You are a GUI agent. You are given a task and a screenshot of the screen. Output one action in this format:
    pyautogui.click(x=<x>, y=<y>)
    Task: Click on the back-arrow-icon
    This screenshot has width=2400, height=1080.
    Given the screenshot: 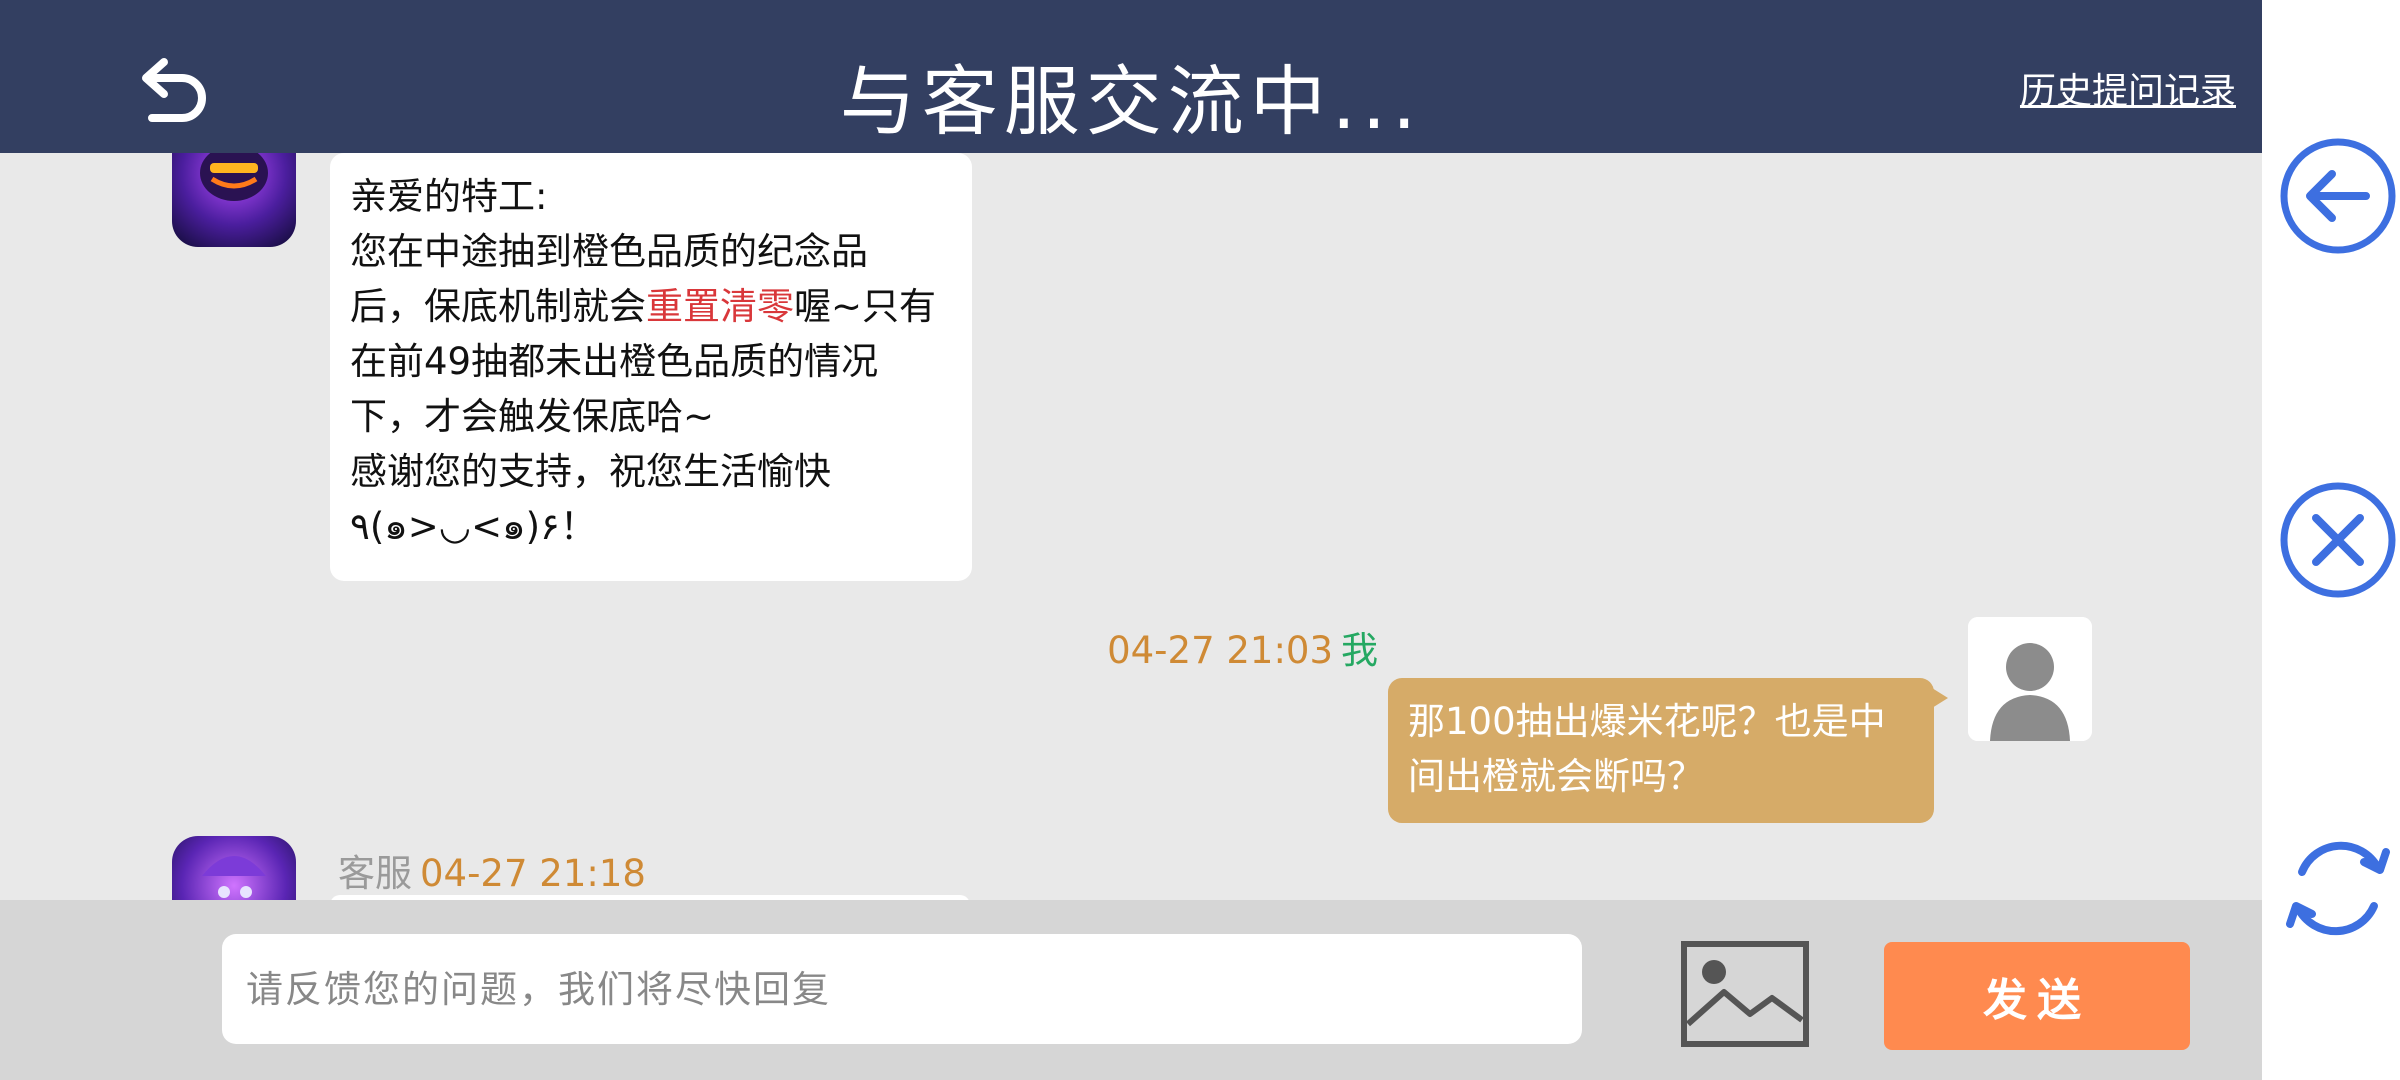 What is the action you would take?
    pyautogui.click(x=2338, y=196)
    